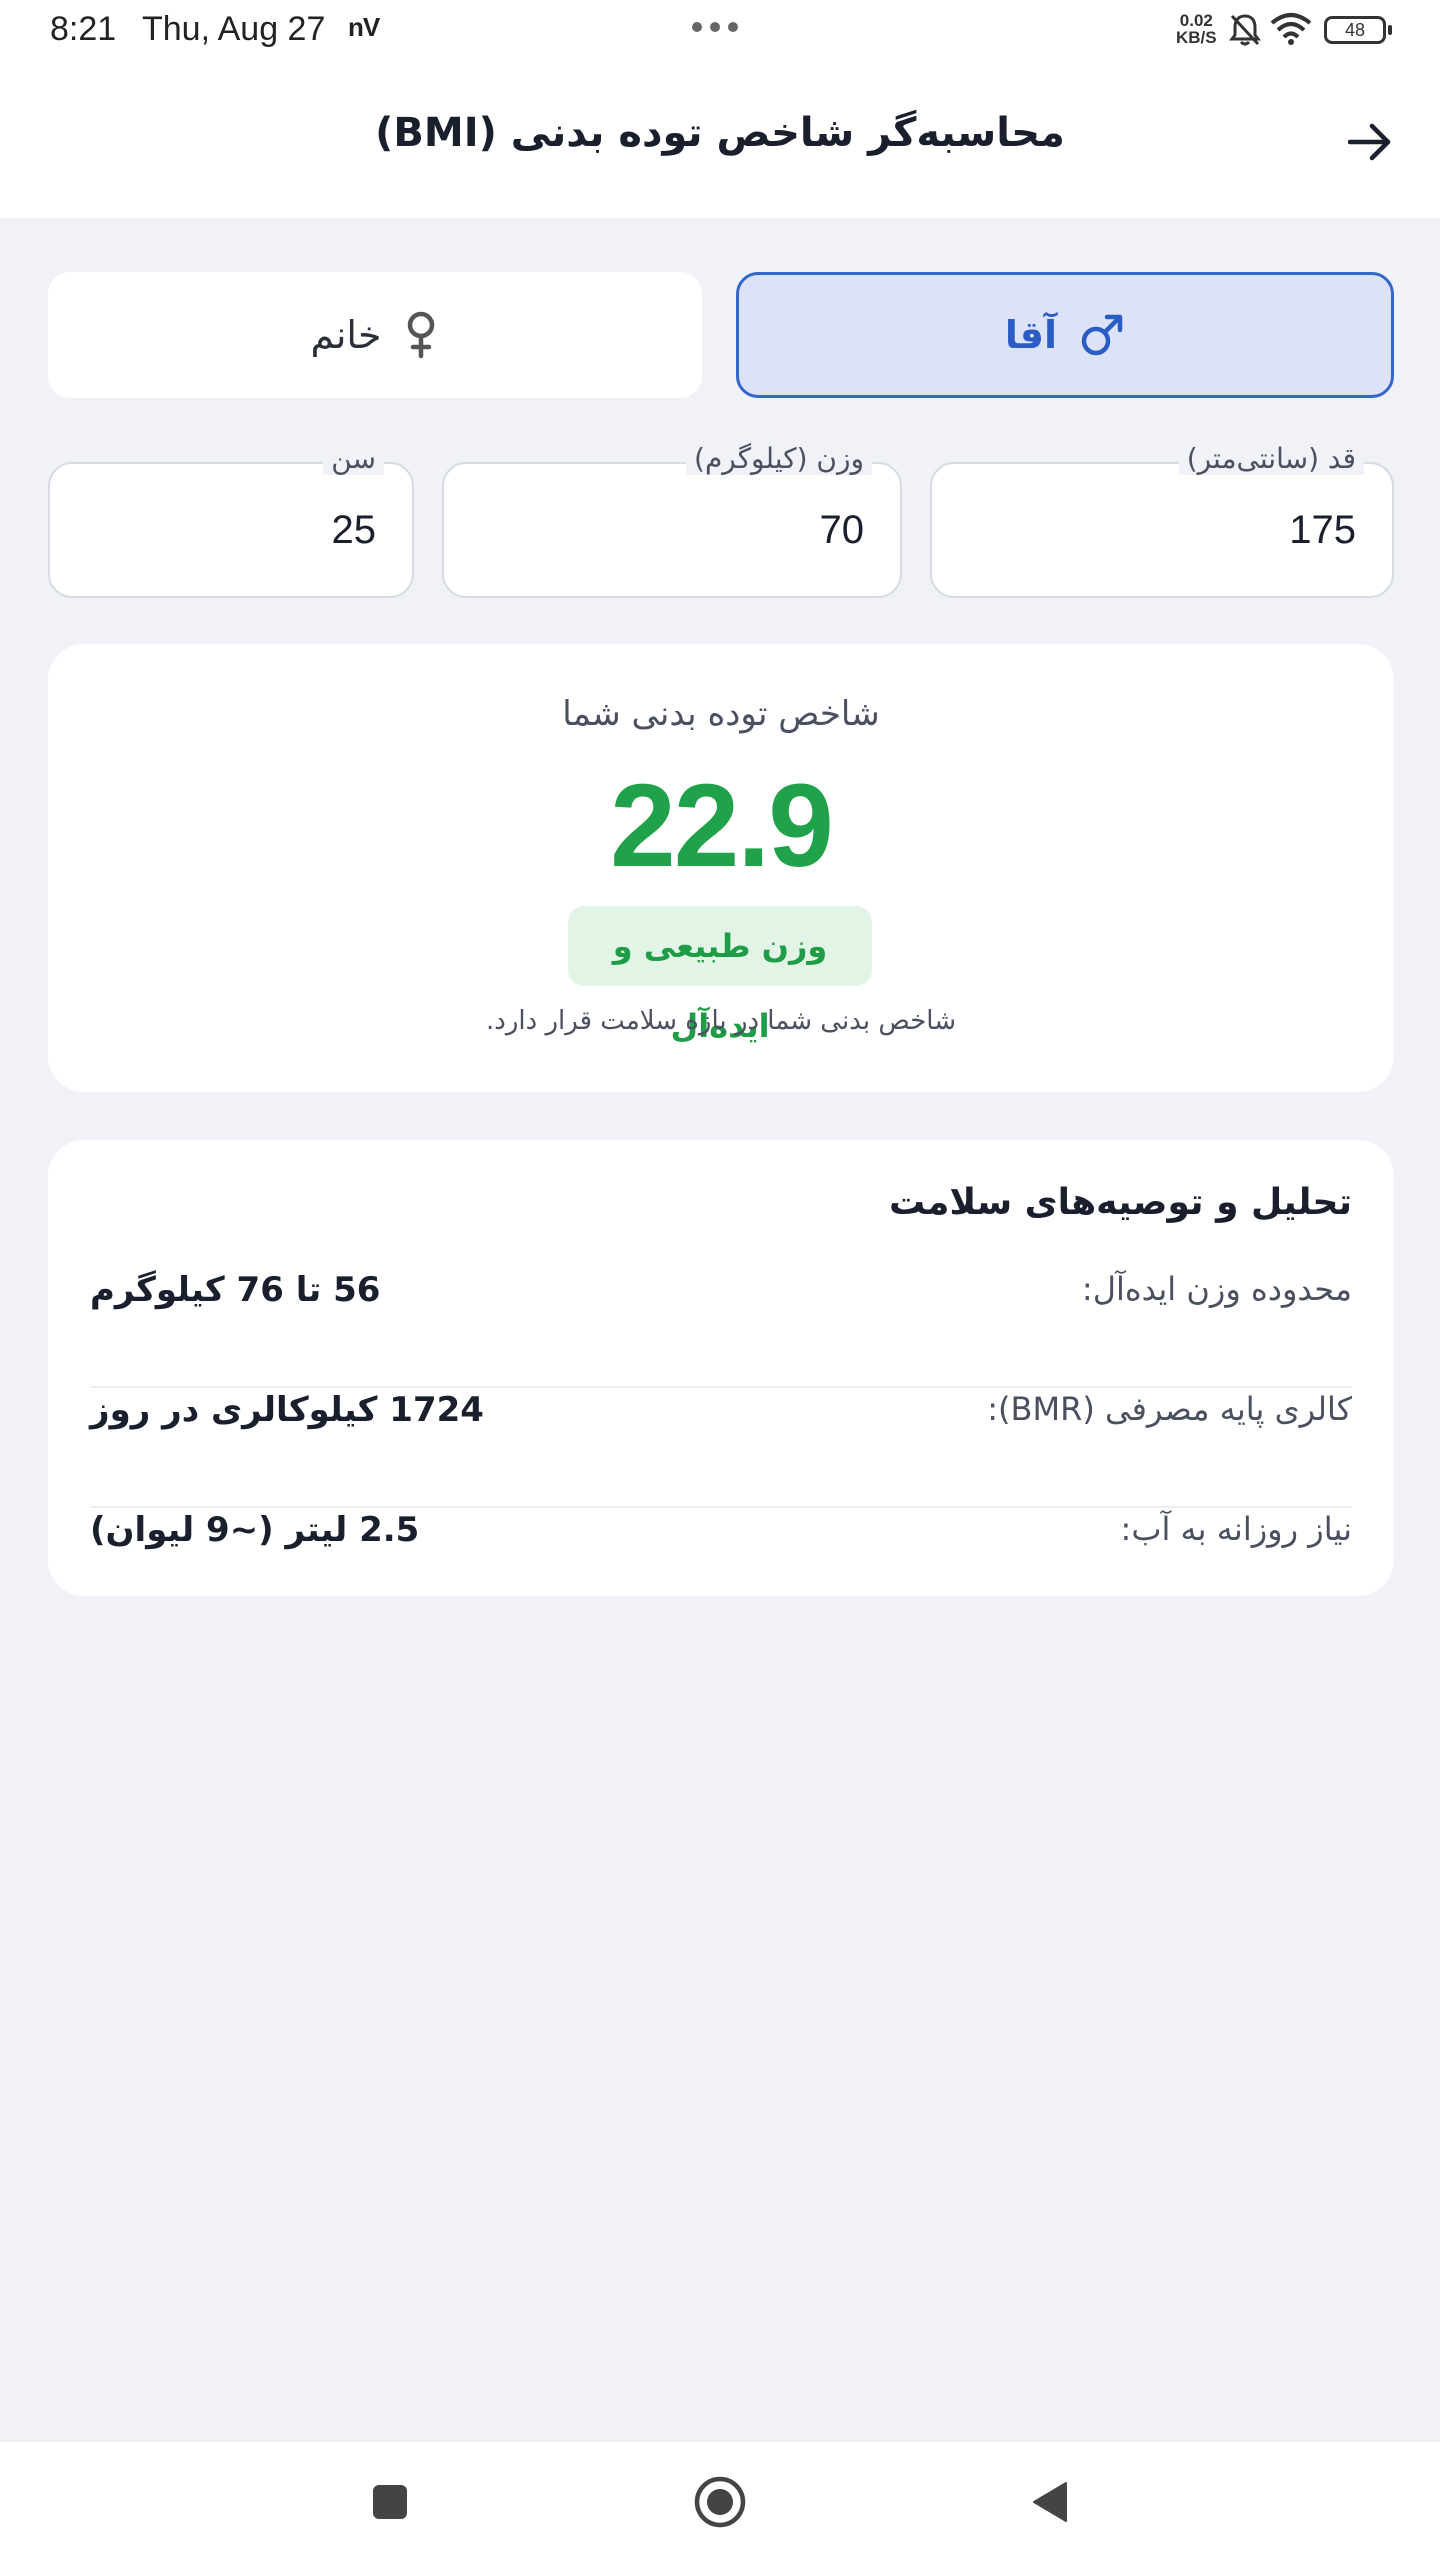 This screenshot has height=2560, width=1440. I want to click on ideal-weight-value: 56 تا 76 کیلوگرم, so click(235, 1290).